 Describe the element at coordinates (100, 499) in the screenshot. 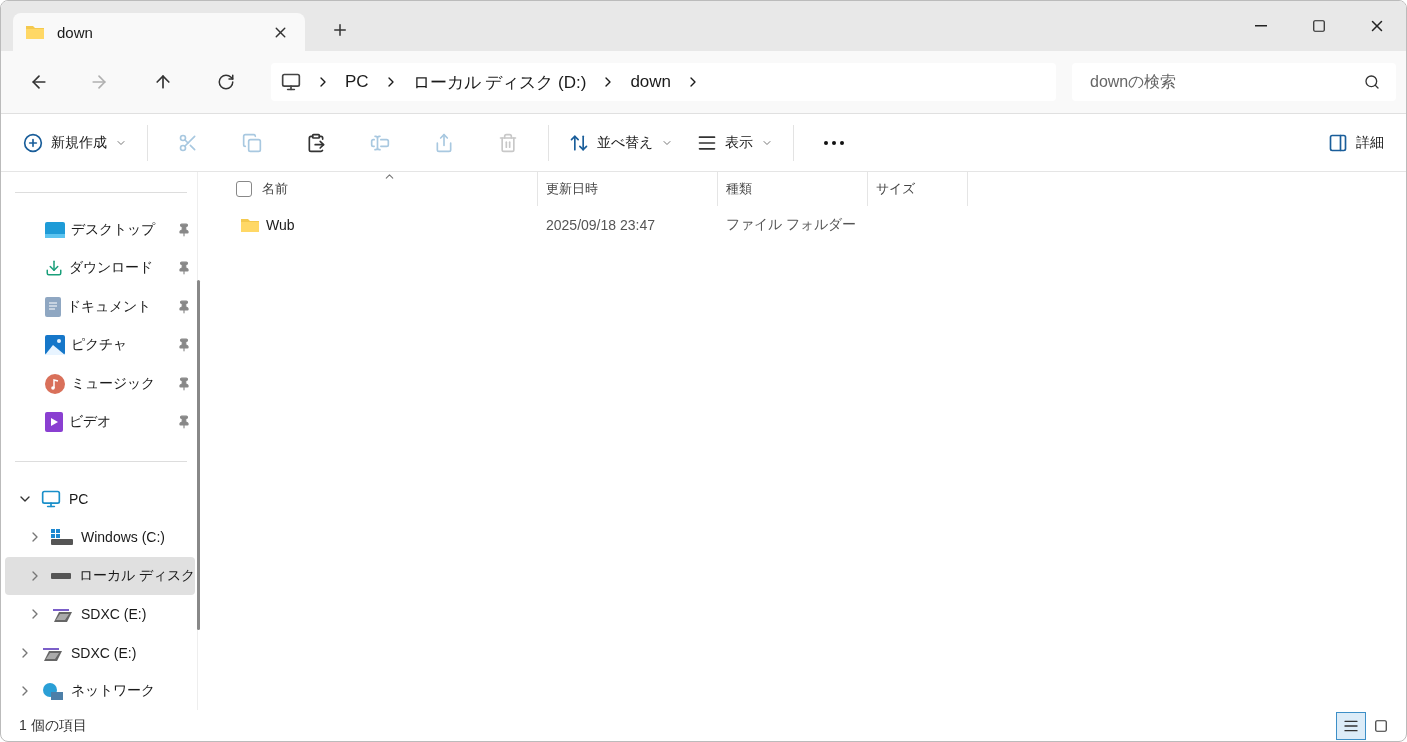

I see `tree-item: PC` at that location.